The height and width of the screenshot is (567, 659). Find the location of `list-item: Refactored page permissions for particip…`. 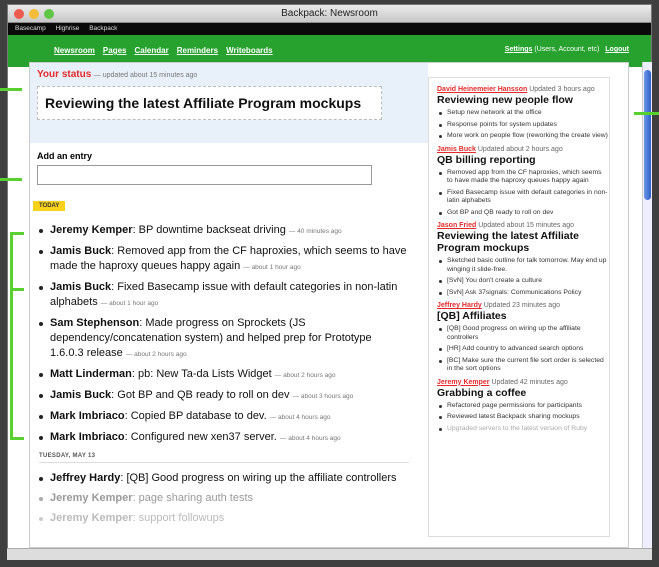

list-item: Refactored page permissions for particip… is located at coordinates (523, 406).